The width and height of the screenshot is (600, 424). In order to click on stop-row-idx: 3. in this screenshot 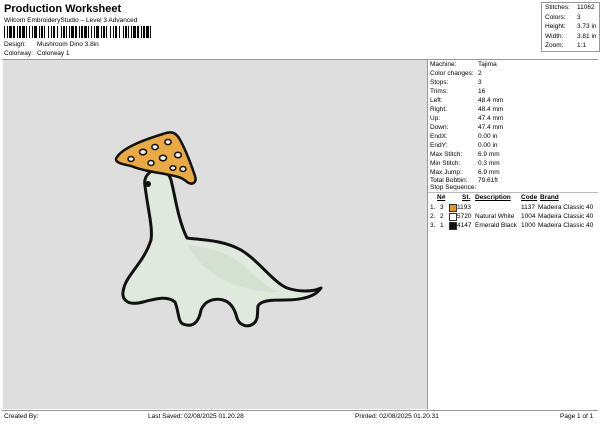, I will do `click(433, 225)`.